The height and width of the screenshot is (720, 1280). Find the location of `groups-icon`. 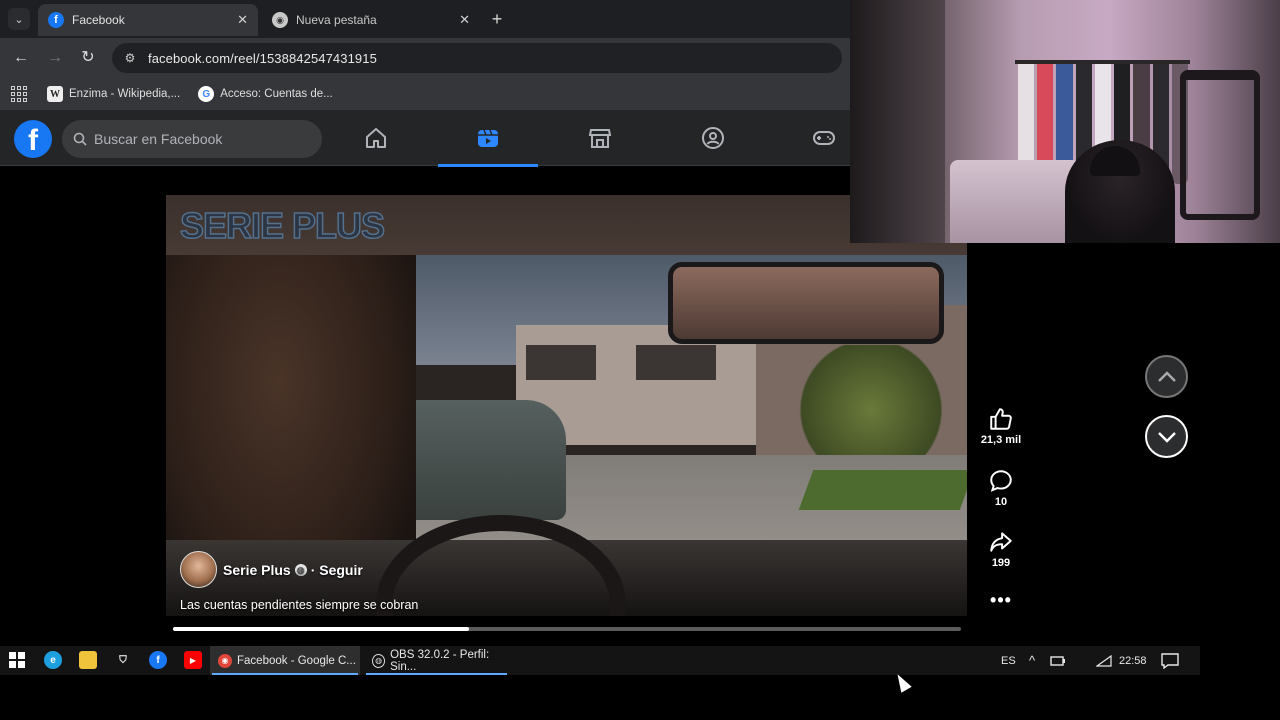

groups-icon is located at coordinates (713, 138).